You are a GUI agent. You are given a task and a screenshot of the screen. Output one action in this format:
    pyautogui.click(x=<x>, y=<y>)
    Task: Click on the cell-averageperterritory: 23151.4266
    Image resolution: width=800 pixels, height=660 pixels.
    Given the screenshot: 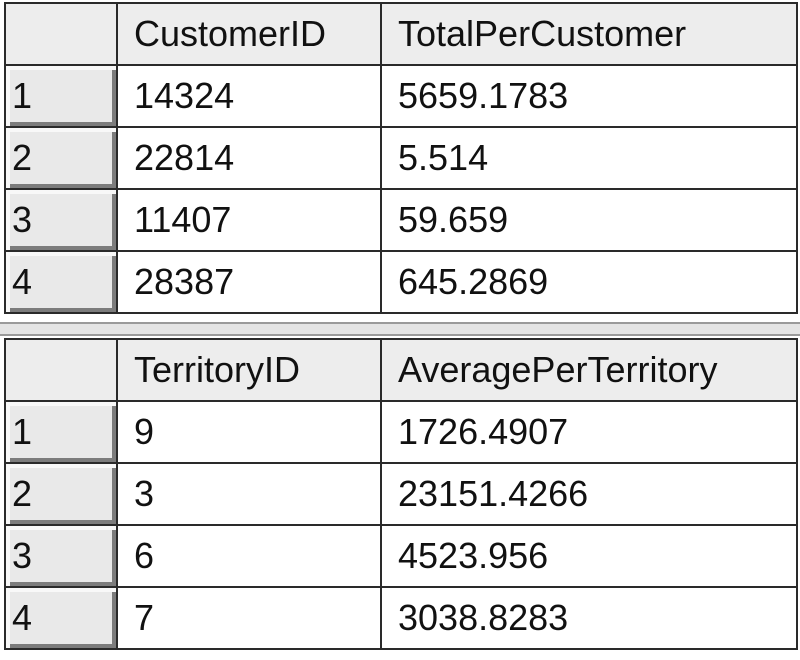 What is the action you would take?
    pyautogui.click(x=589, y=494)
    